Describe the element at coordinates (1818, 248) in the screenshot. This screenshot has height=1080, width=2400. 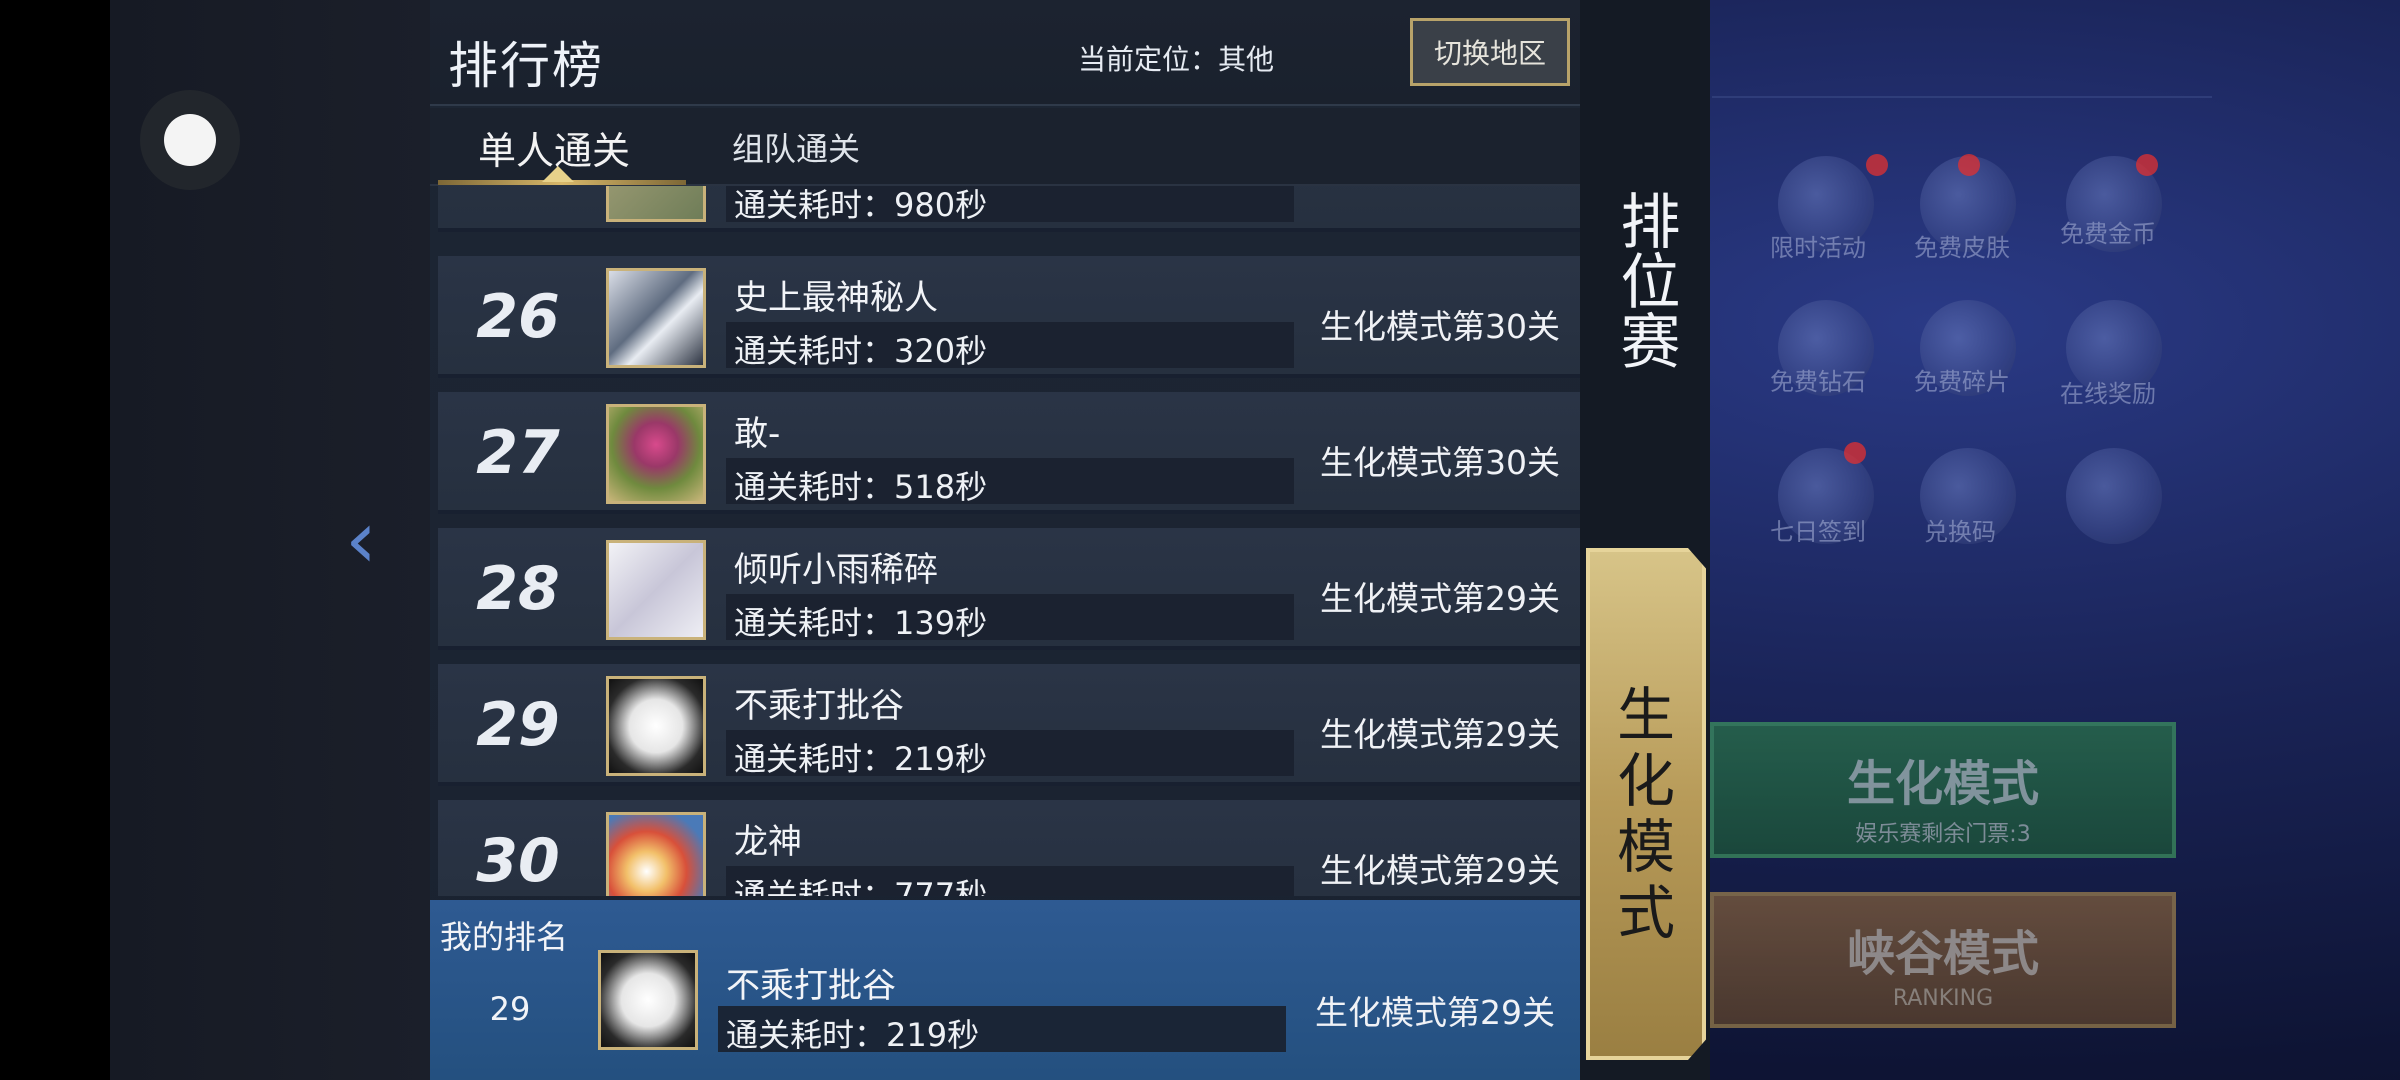
I see `limited-event-label: 限时活动` at that location.